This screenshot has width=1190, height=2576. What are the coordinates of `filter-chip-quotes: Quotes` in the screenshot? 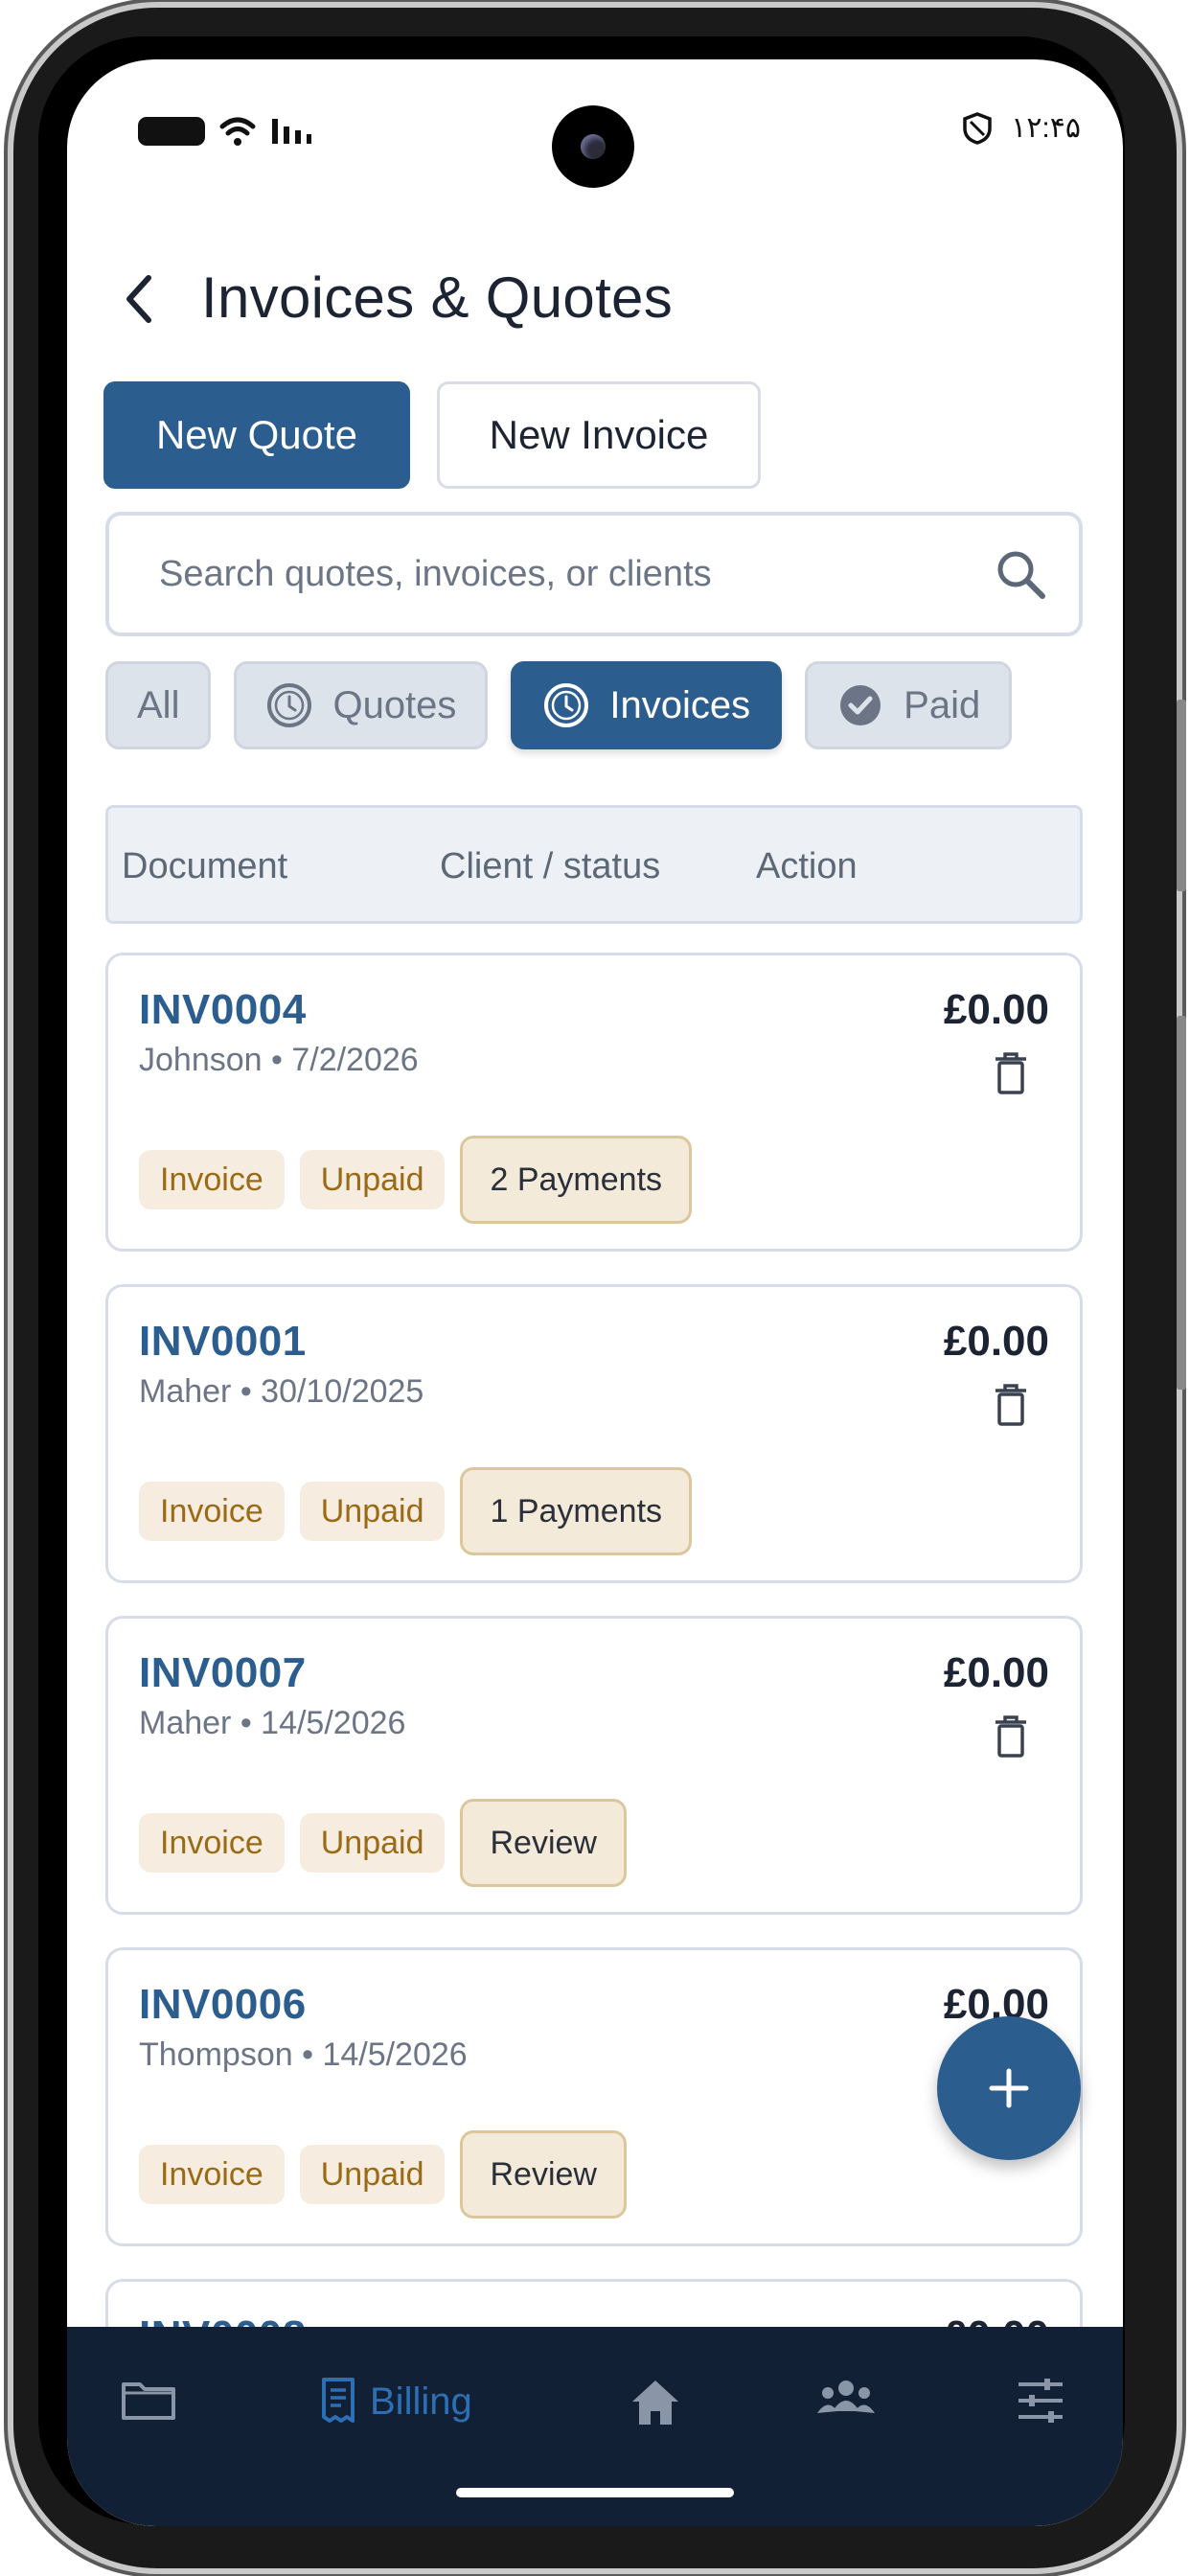 It's located at (362, 705).